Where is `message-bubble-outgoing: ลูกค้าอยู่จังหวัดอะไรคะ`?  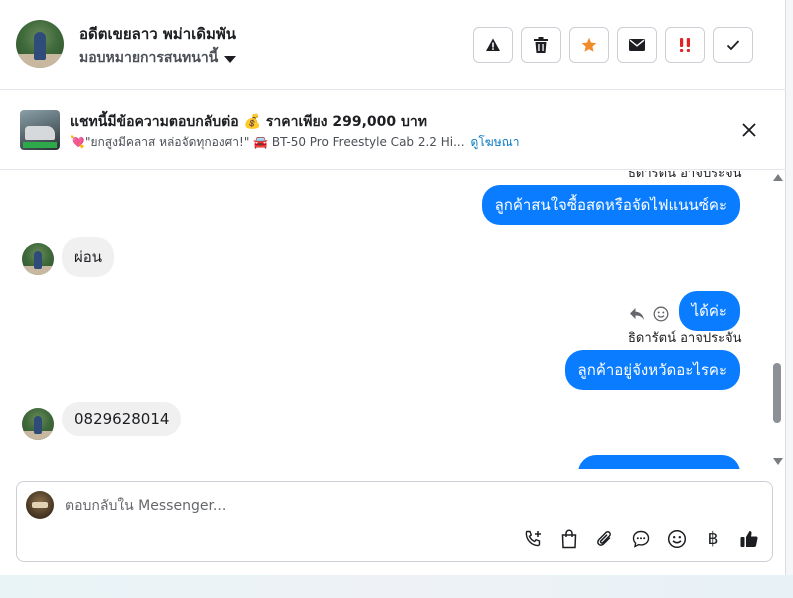
message-bubble-outgoing: ลูกค้าอยู่จังหวัดอะไรคะ is located at coordinates (652, 370).